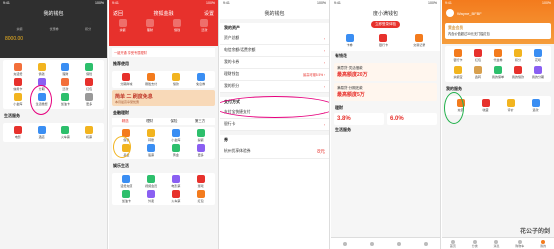 The width and height of the screenshot is (554, 249). I want to click on grid-item: 刷脸支付, so click(151, 79).